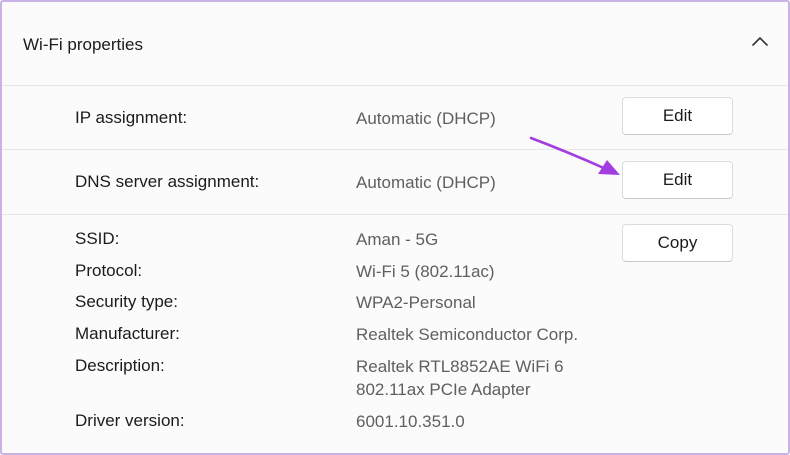 This screenshot has height=455, width=790. What do you see at coordinates (97, 238) in the screenshot?
I see `ssid-label: SSID:` at bounding box center [97, 238].